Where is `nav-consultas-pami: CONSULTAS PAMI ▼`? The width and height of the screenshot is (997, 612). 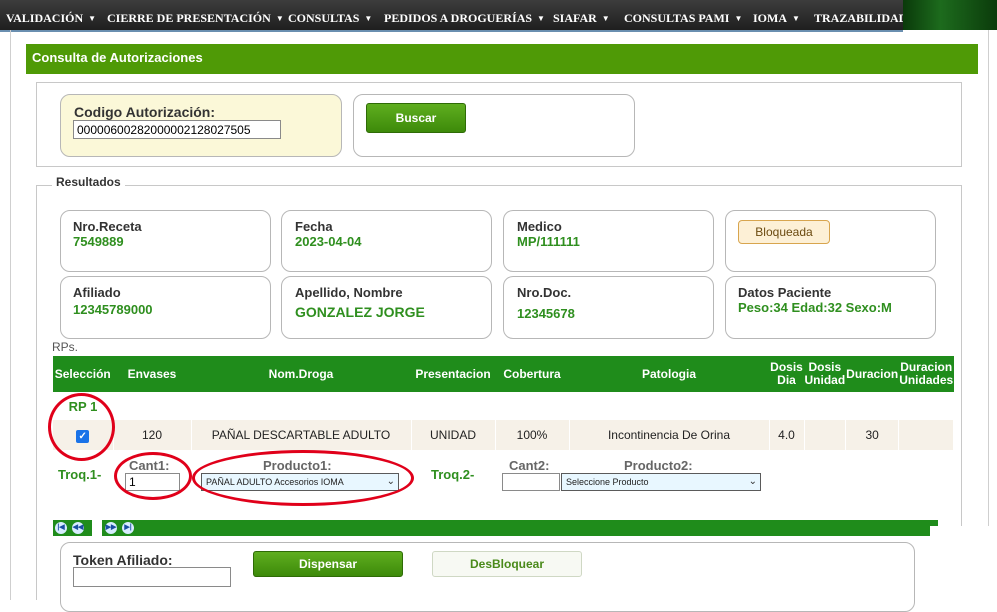 nav-consultas-pami: CONSULTAS PAMI ▼ is located at coordinates (683, 18).